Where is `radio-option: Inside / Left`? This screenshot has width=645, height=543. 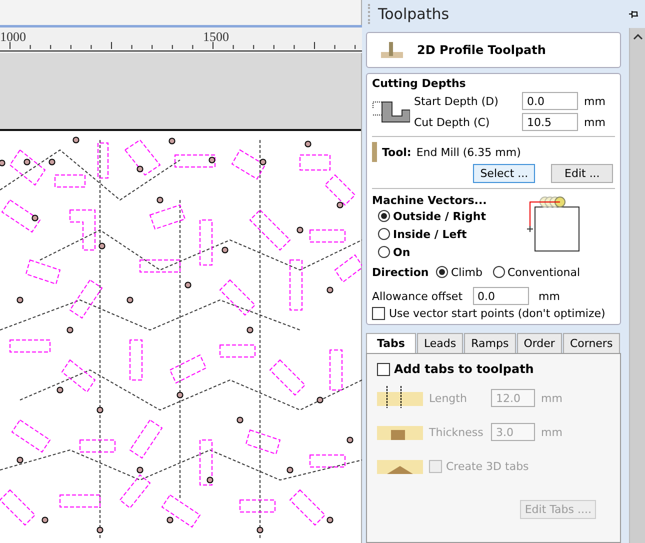 radio-option: Inside / Left is located at coordinates (429, 234).